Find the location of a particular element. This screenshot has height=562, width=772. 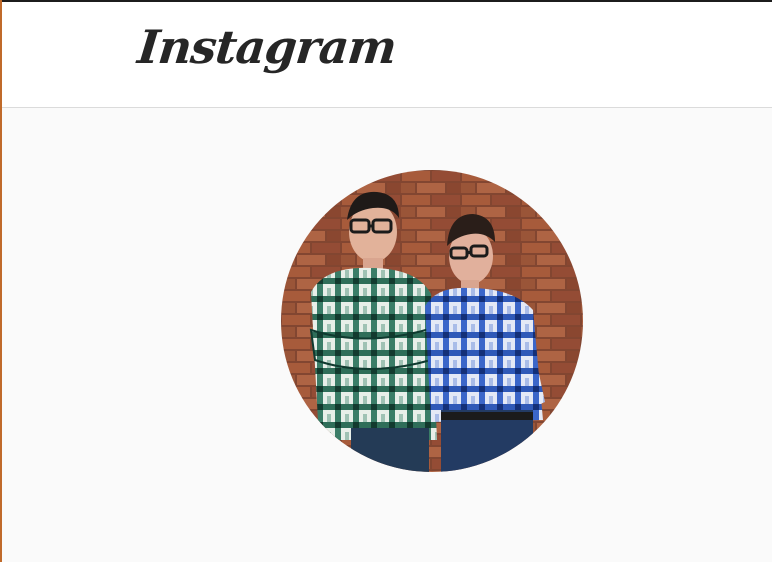

instagram-logo: Instagram is located at coordinates (266, 47).